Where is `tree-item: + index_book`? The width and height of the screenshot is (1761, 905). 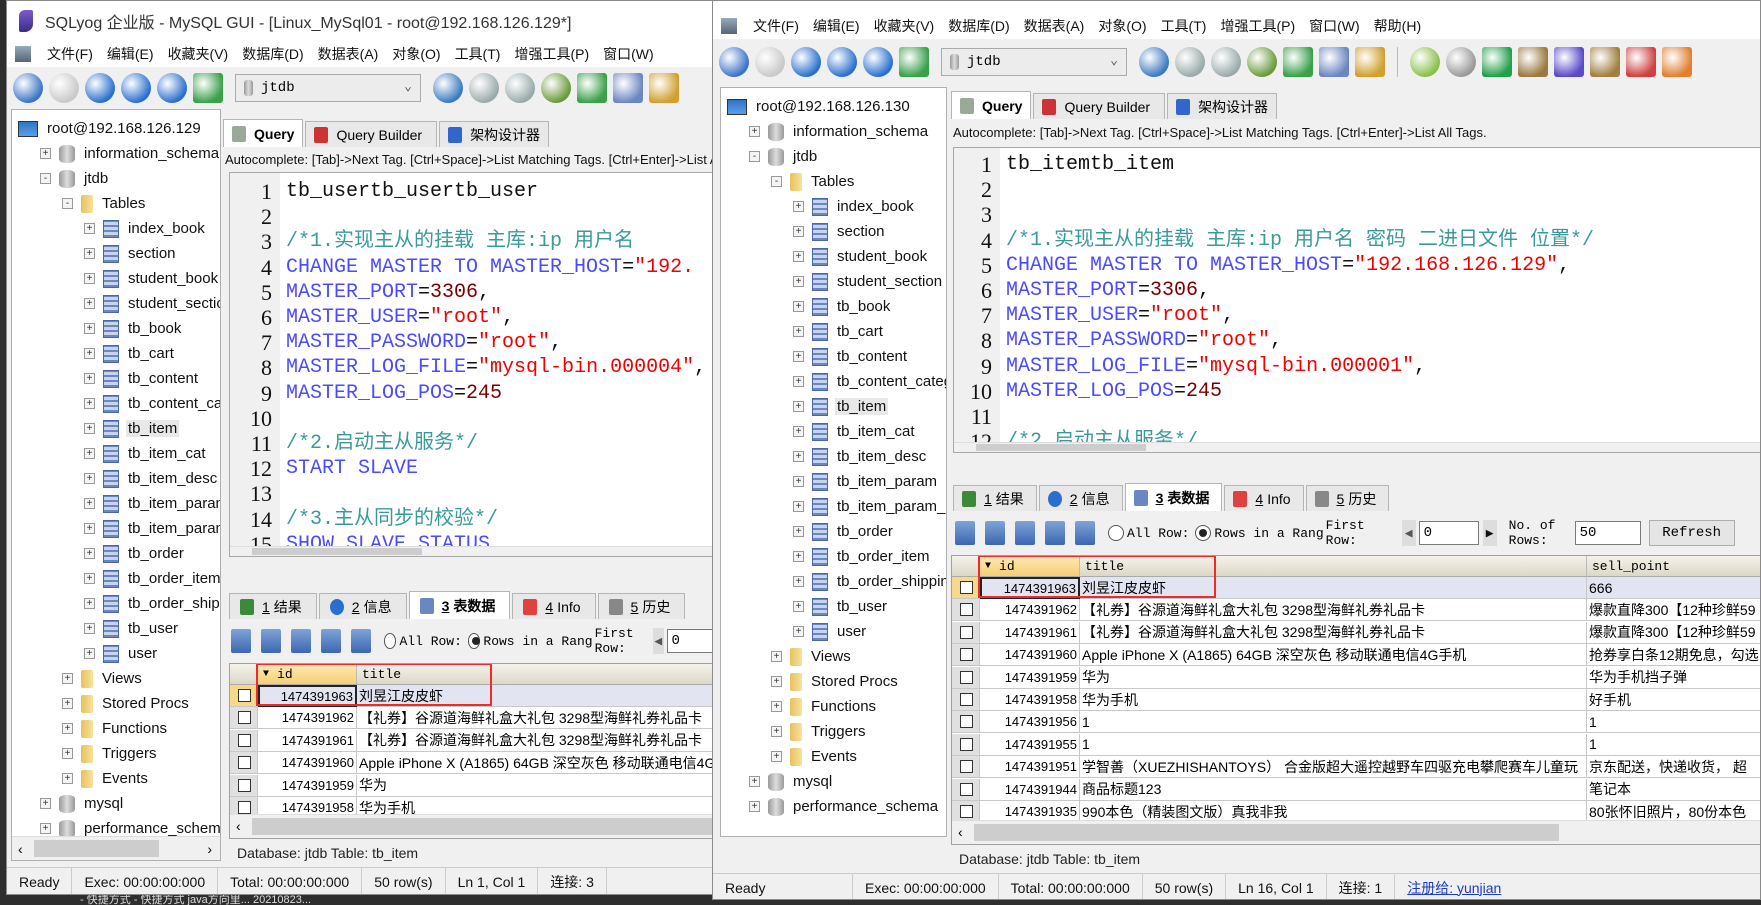
tree-item: + index_book is located at coordinates (145, 228).